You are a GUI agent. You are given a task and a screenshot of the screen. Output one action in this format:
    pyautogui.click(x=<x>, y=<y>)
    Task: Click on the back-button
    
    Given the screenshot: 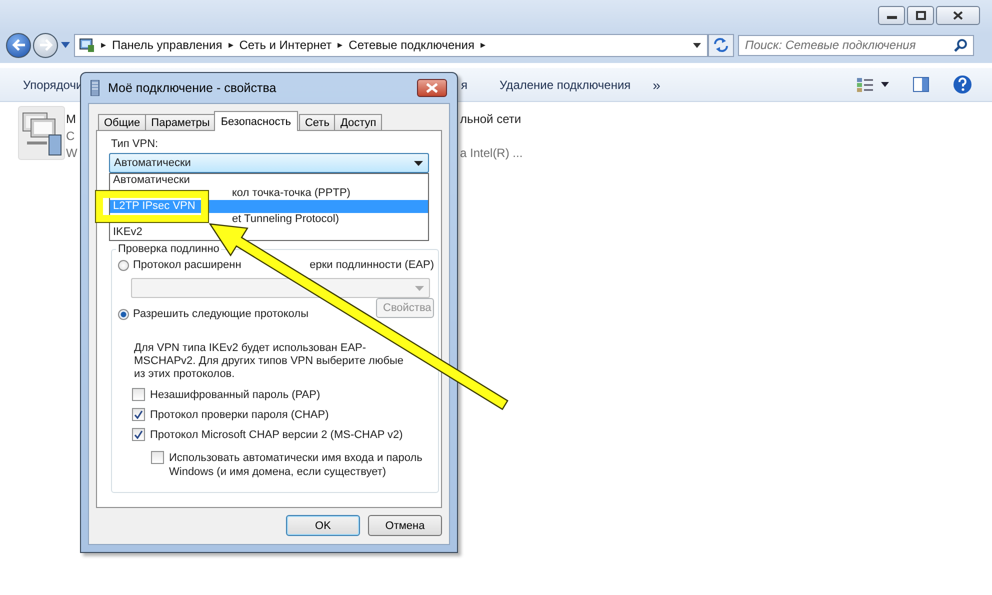 What is the action you would take?
    pyautogui.click(x=18, y=45)
    